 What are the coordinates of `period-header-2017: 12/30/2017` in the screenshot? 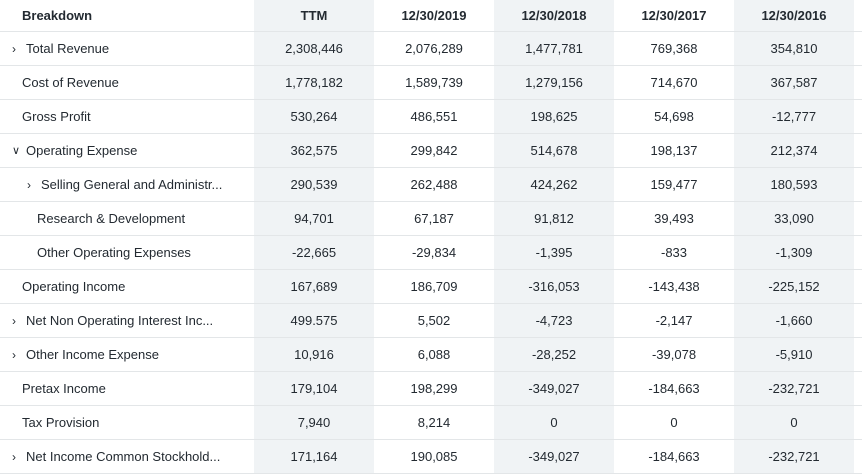 It's located at (674, 15).